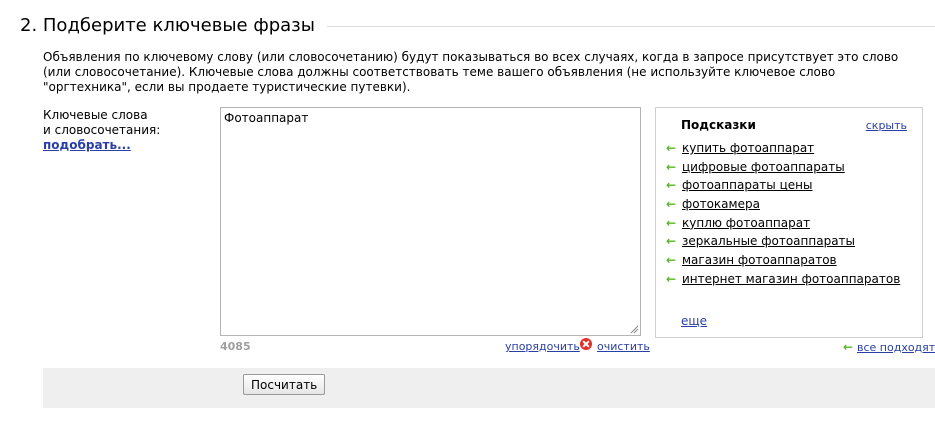 The width and height of the screenshot is (935, 430). What do you see at coordinates (95, 115) in the screenshot?
I see `keywords-label-line1: Ключевые слова` at bounding box center [95, 115].